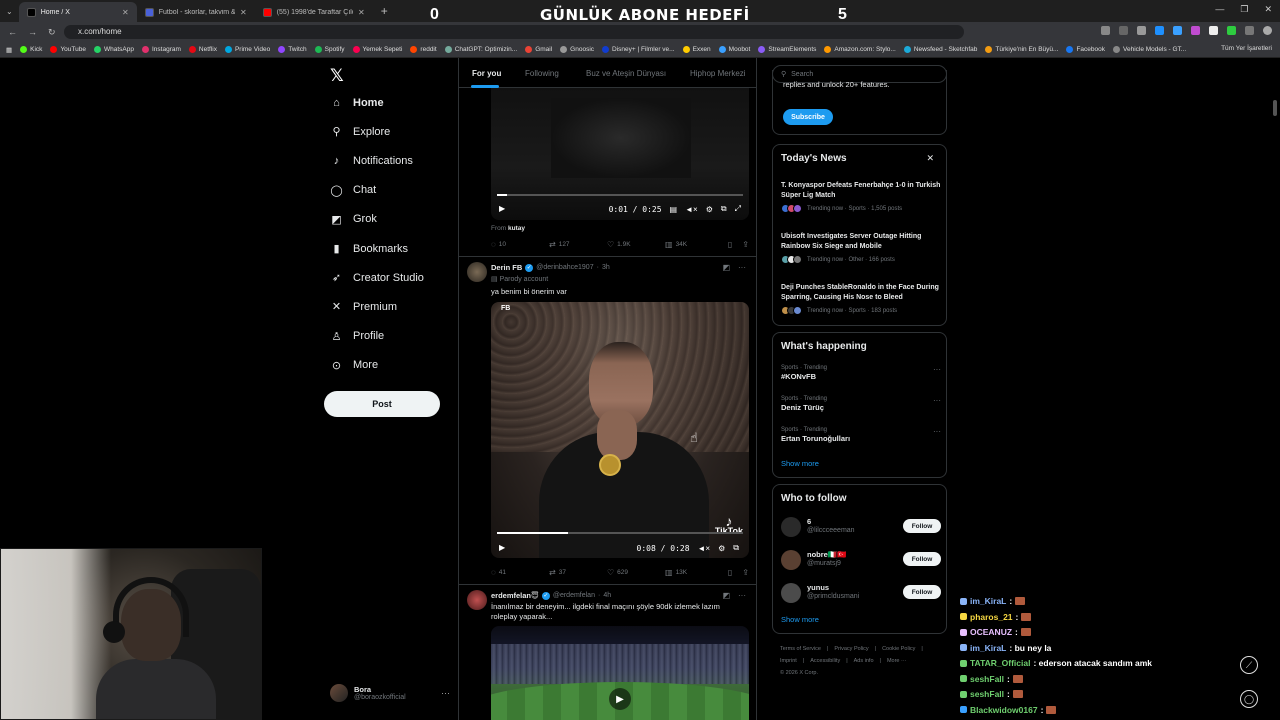 Image resolution: width=1280 pixels, height=720 pixels. What do you see at coordinates (861, 593) in the screenshot?
I see `follow-suggestion: yunus @primcldusmani Follow` at bounding box center [861, 593].